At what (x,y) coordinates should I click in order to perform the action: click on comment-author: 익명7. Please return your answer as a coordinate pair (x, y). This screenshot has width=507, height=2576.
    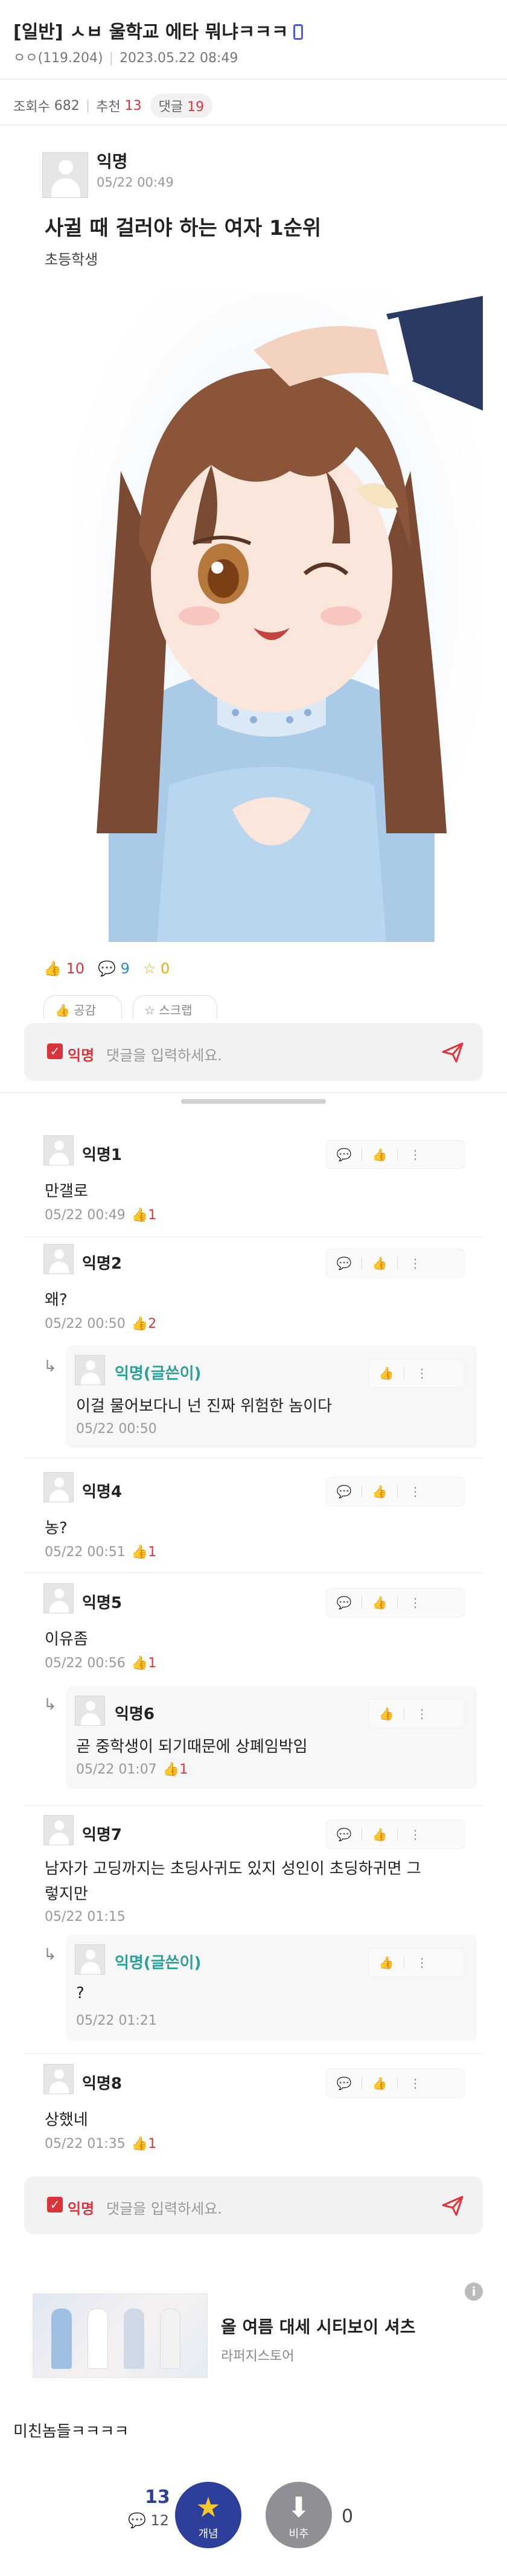
    Looking at the image, I should click on (102, 1835).